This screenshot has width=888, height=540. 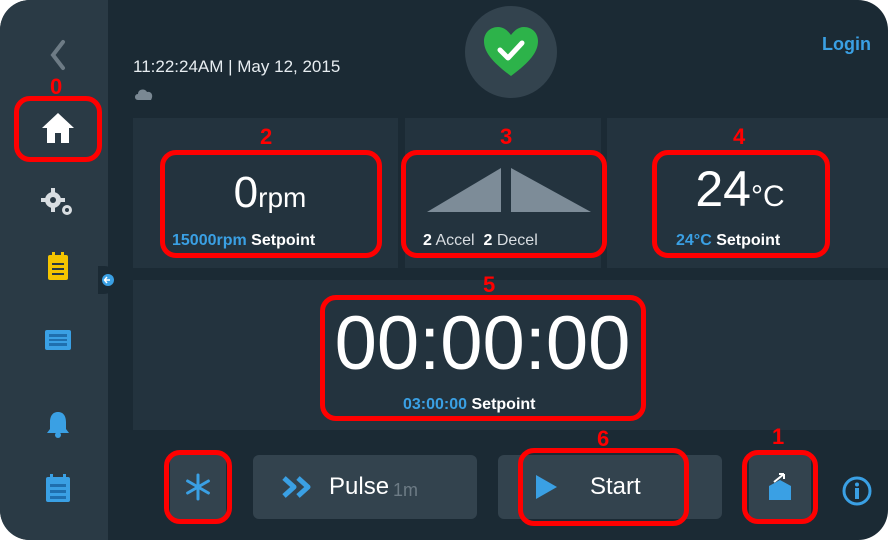 What do you see at coordinates (603, 438) in the screenshot?
I see `annotation-6: 6` at bounding box center [603, 438].